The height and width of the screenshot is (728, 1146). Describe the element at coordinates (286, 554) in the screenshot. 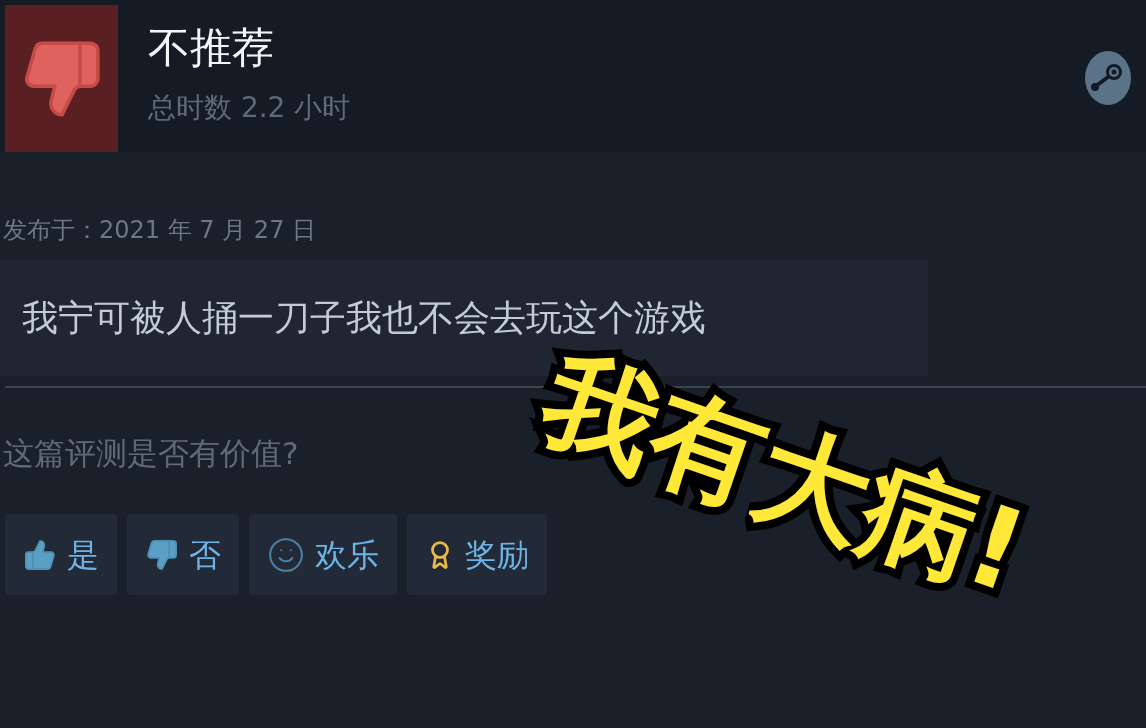

I see `smiley-icon` at that location.